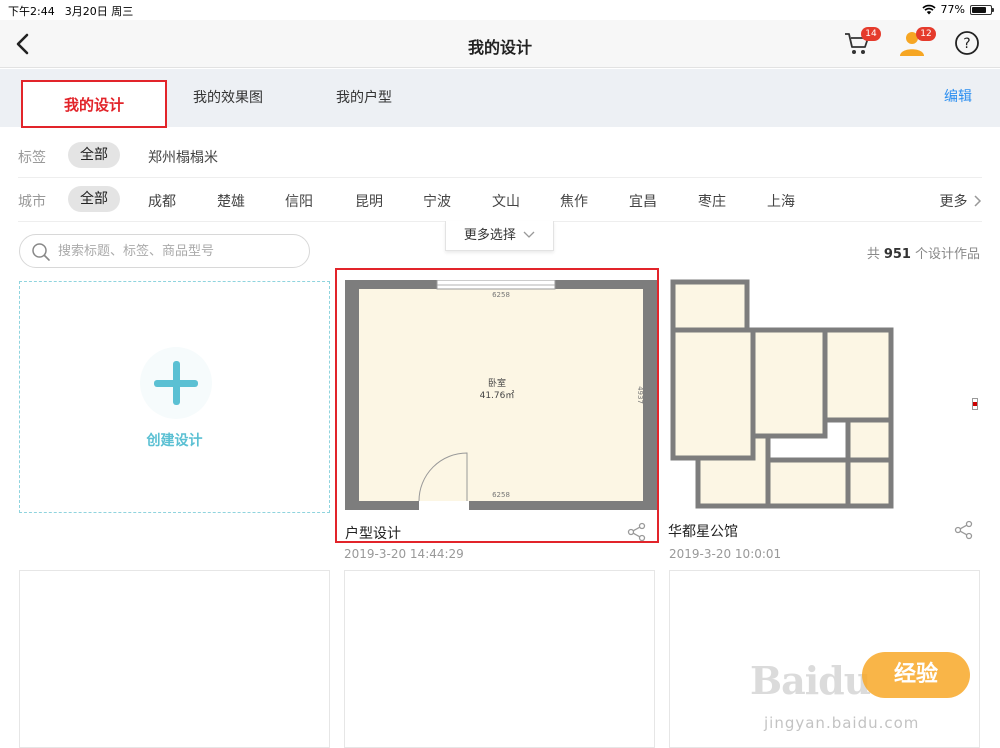  What do you see at coordinates (952, 9) in the screenshot?
I see `battery-percent: 77%` at bounding box center [952, 9].